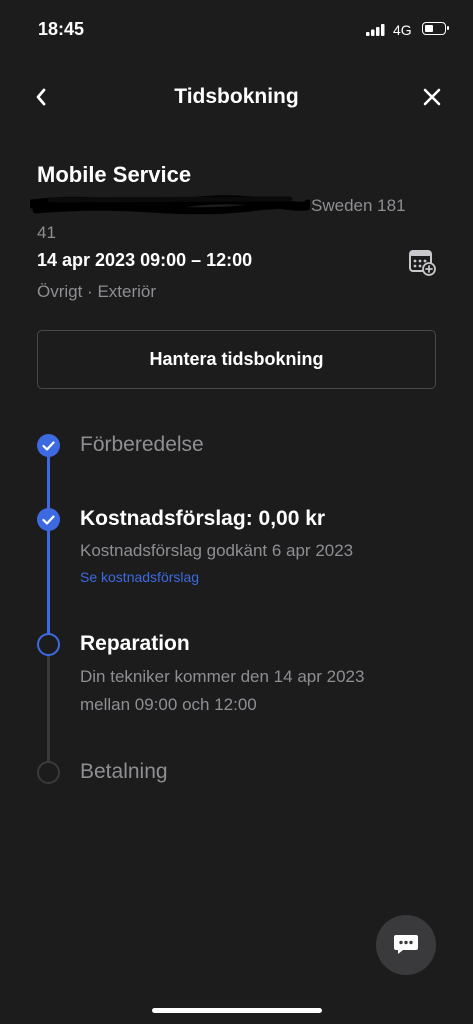 The height and width of the screenshot is (1024, 473). I want to click on step-current-icon, so click(48, 644).